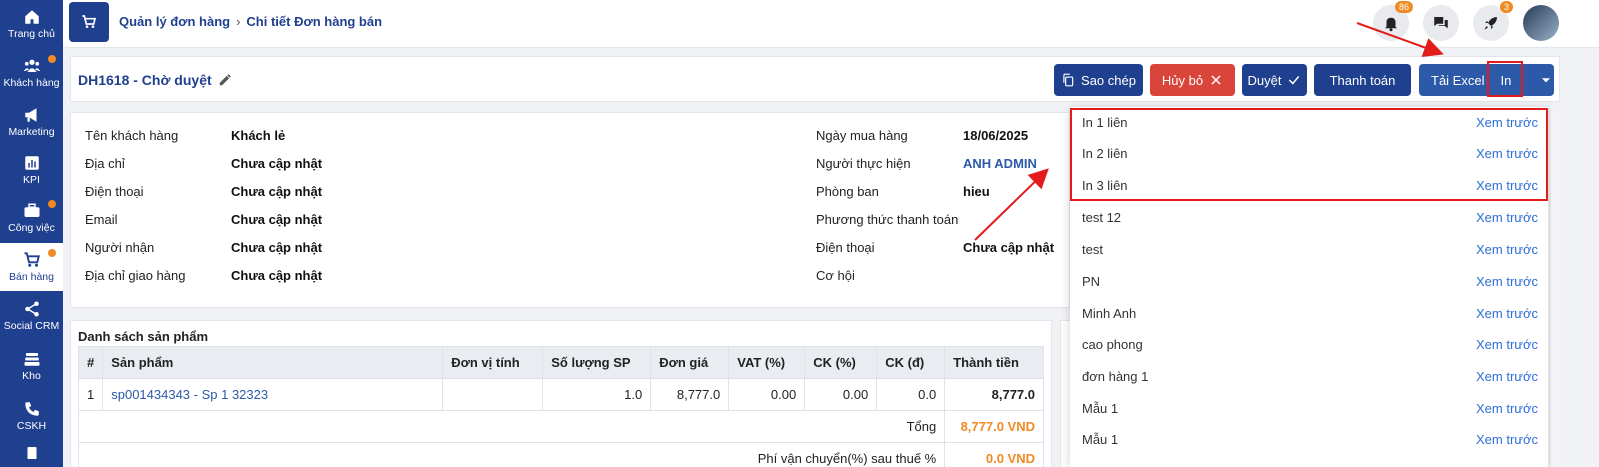 Image resolution: width=1599 pixels, height=467 pixels. What do you see at coordinates (1092, 249) in the screenshot?
I see `print-option-label: test` at bounding box center [1092, 249].